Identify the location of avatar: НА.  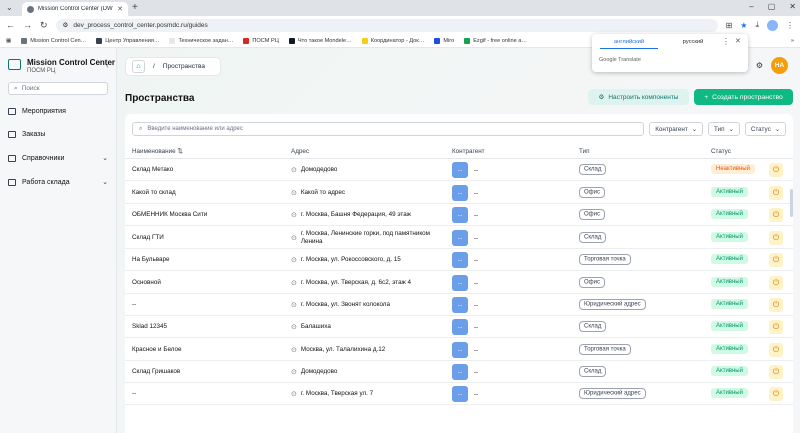
(779, 65).